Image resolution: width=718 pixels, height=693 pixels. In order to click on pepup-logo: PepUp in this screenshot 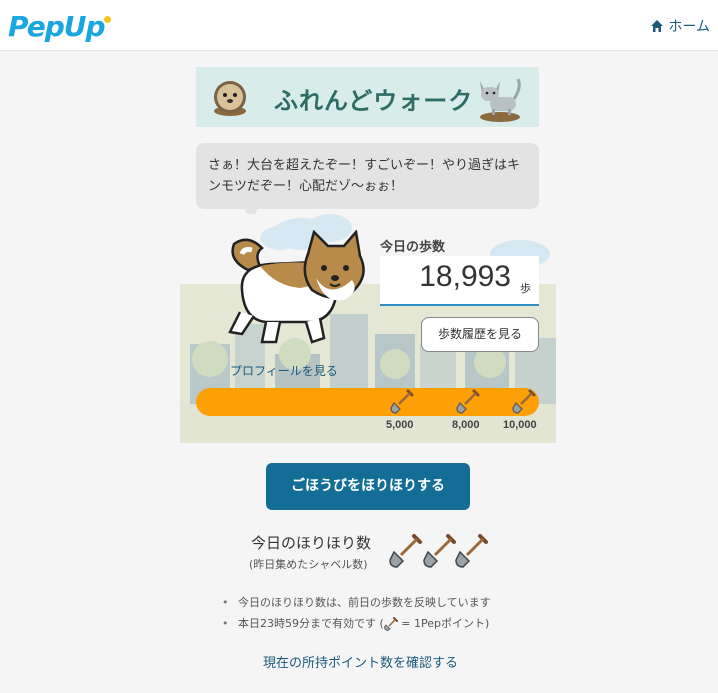, I will do `click(59, 26)`.